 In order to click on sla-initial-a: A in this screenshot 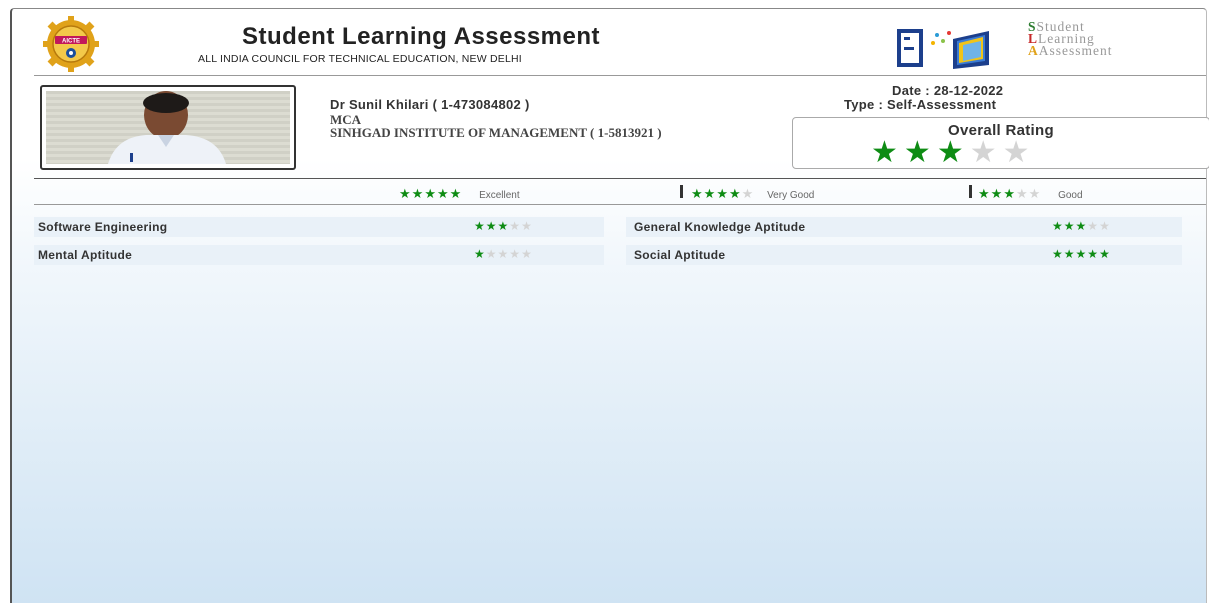, I will do `click(1033, 50)`.